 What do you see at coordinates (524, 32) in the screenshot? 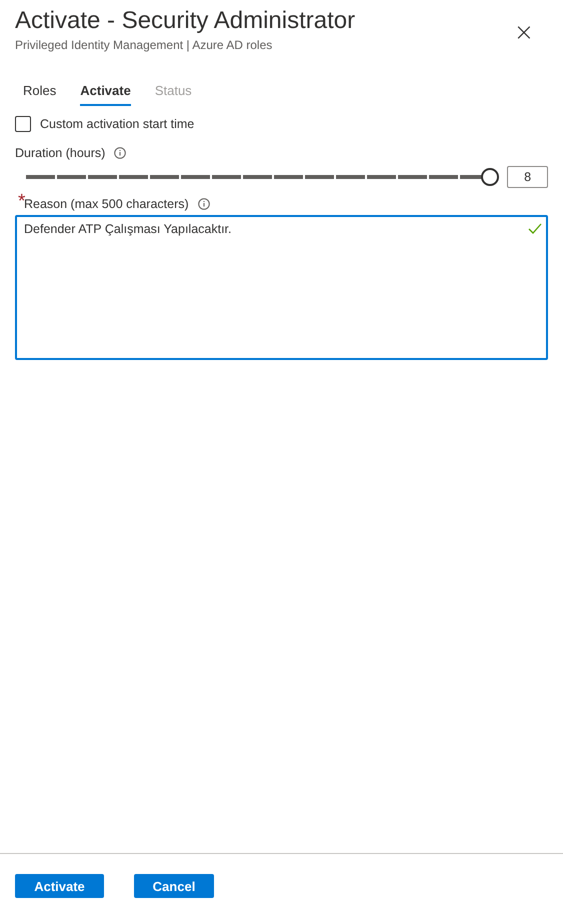
I see `close-button: ×` at bounding box center [524, 32].